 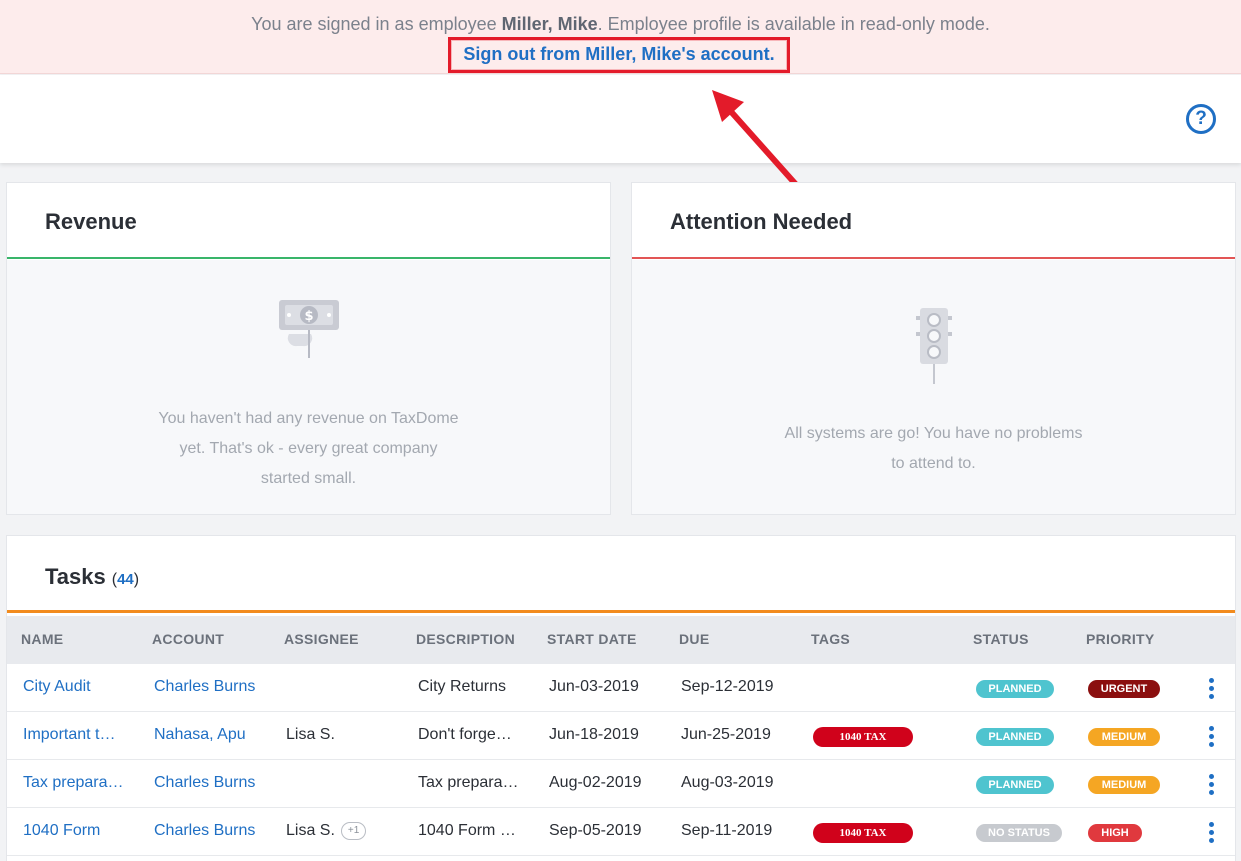 I want to click on tasks-count-close: ), so click(x=136, y=579).